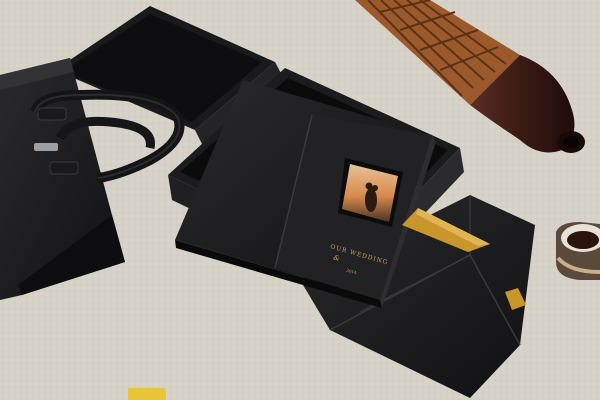 This screenshot has height=400, width=600. Describe the element at coordinates (147, 394) in the screenshot. I see `yellow-object` at that location.